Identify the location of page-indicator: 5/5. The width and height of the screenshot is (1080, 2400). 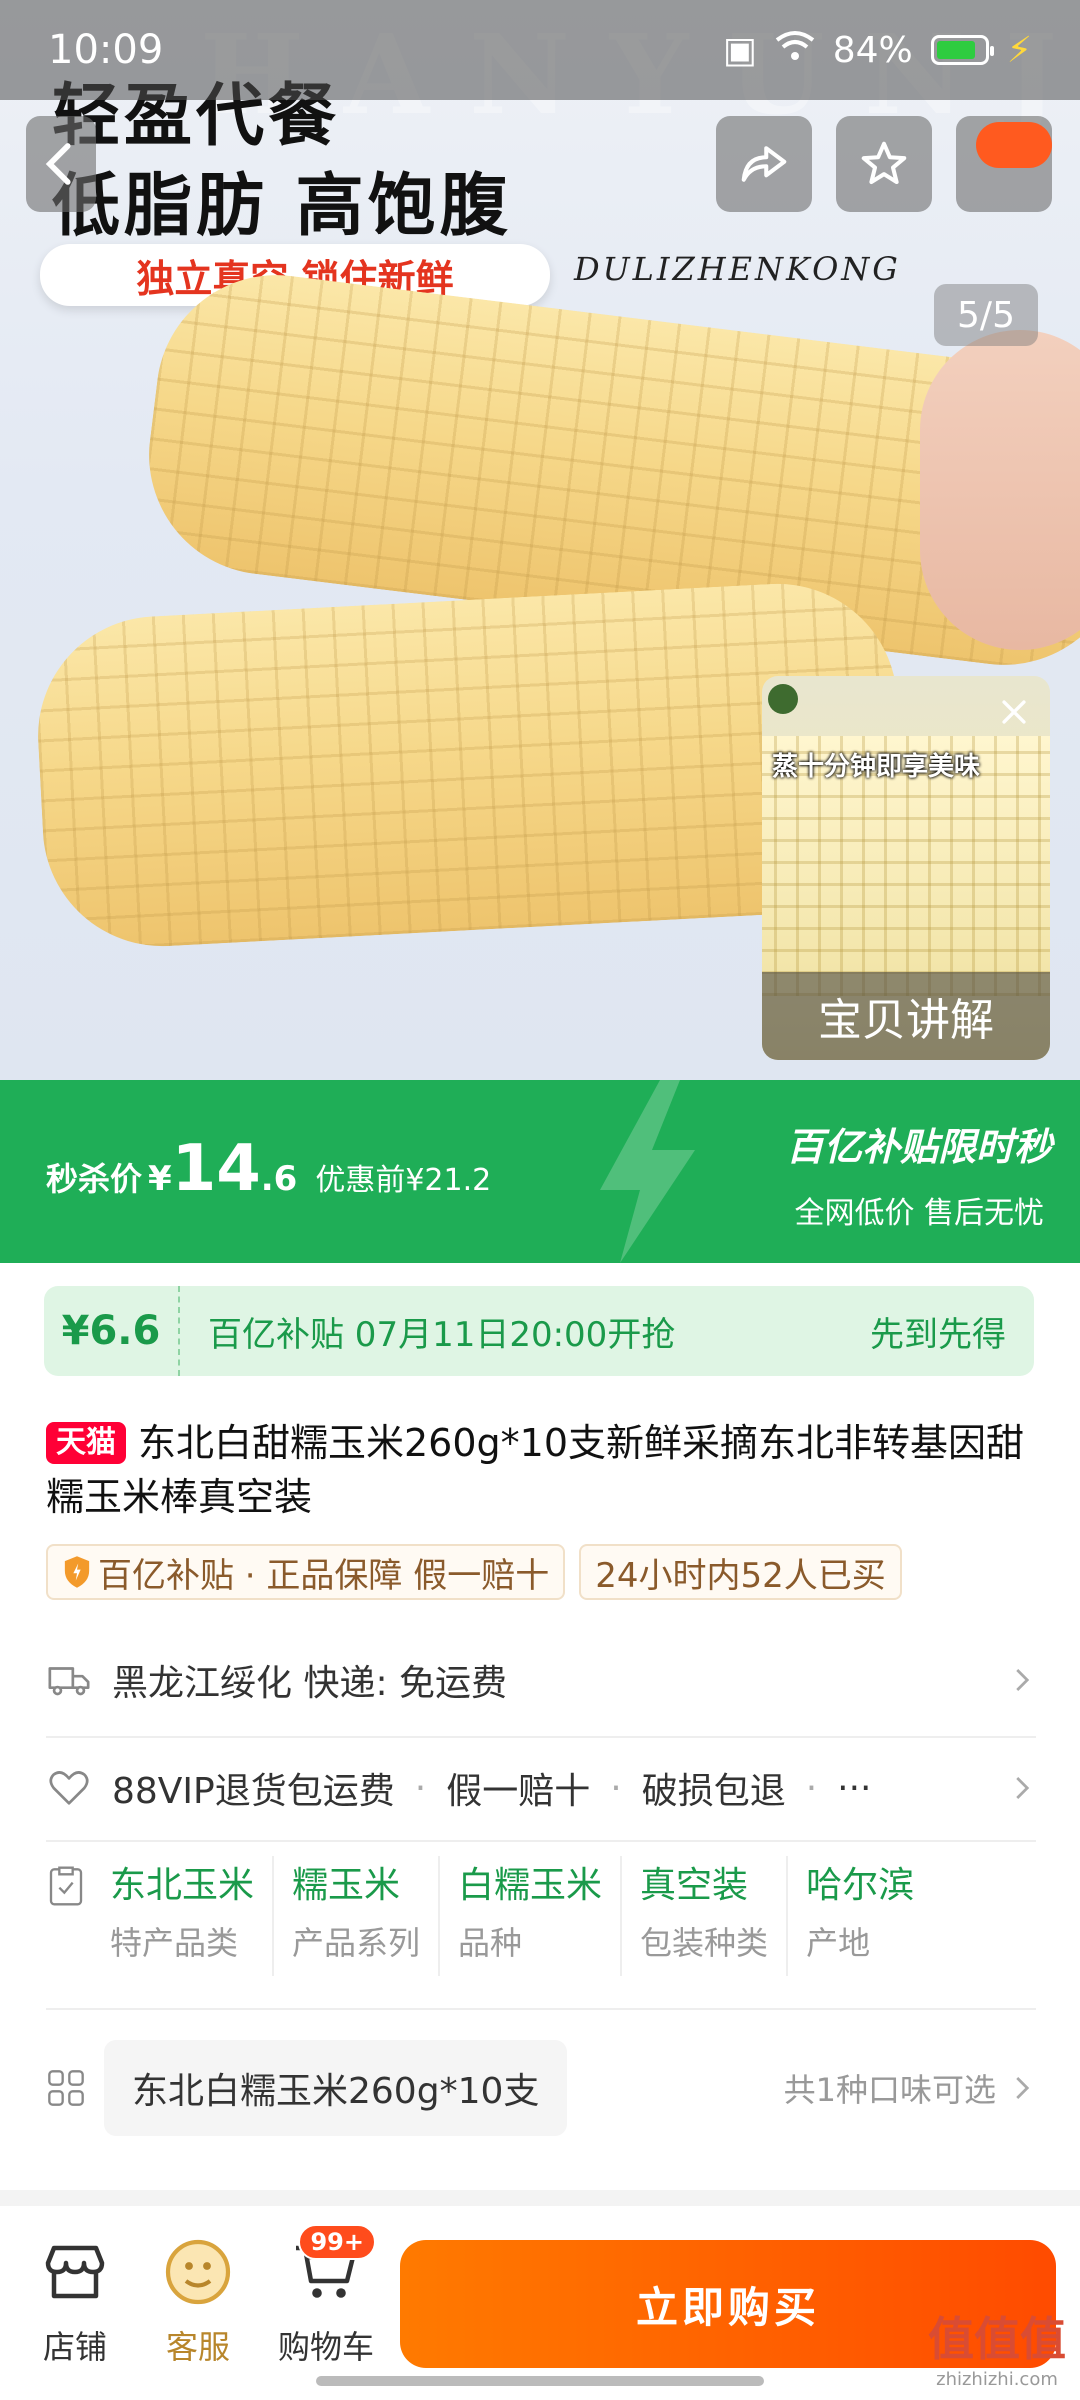
(986, 315).